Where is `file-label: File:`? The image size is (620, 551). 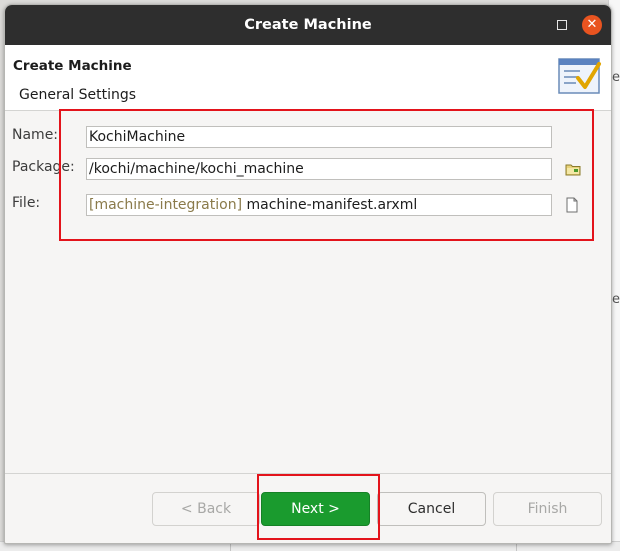
file-label: File: is located at coordinates (26, 203).